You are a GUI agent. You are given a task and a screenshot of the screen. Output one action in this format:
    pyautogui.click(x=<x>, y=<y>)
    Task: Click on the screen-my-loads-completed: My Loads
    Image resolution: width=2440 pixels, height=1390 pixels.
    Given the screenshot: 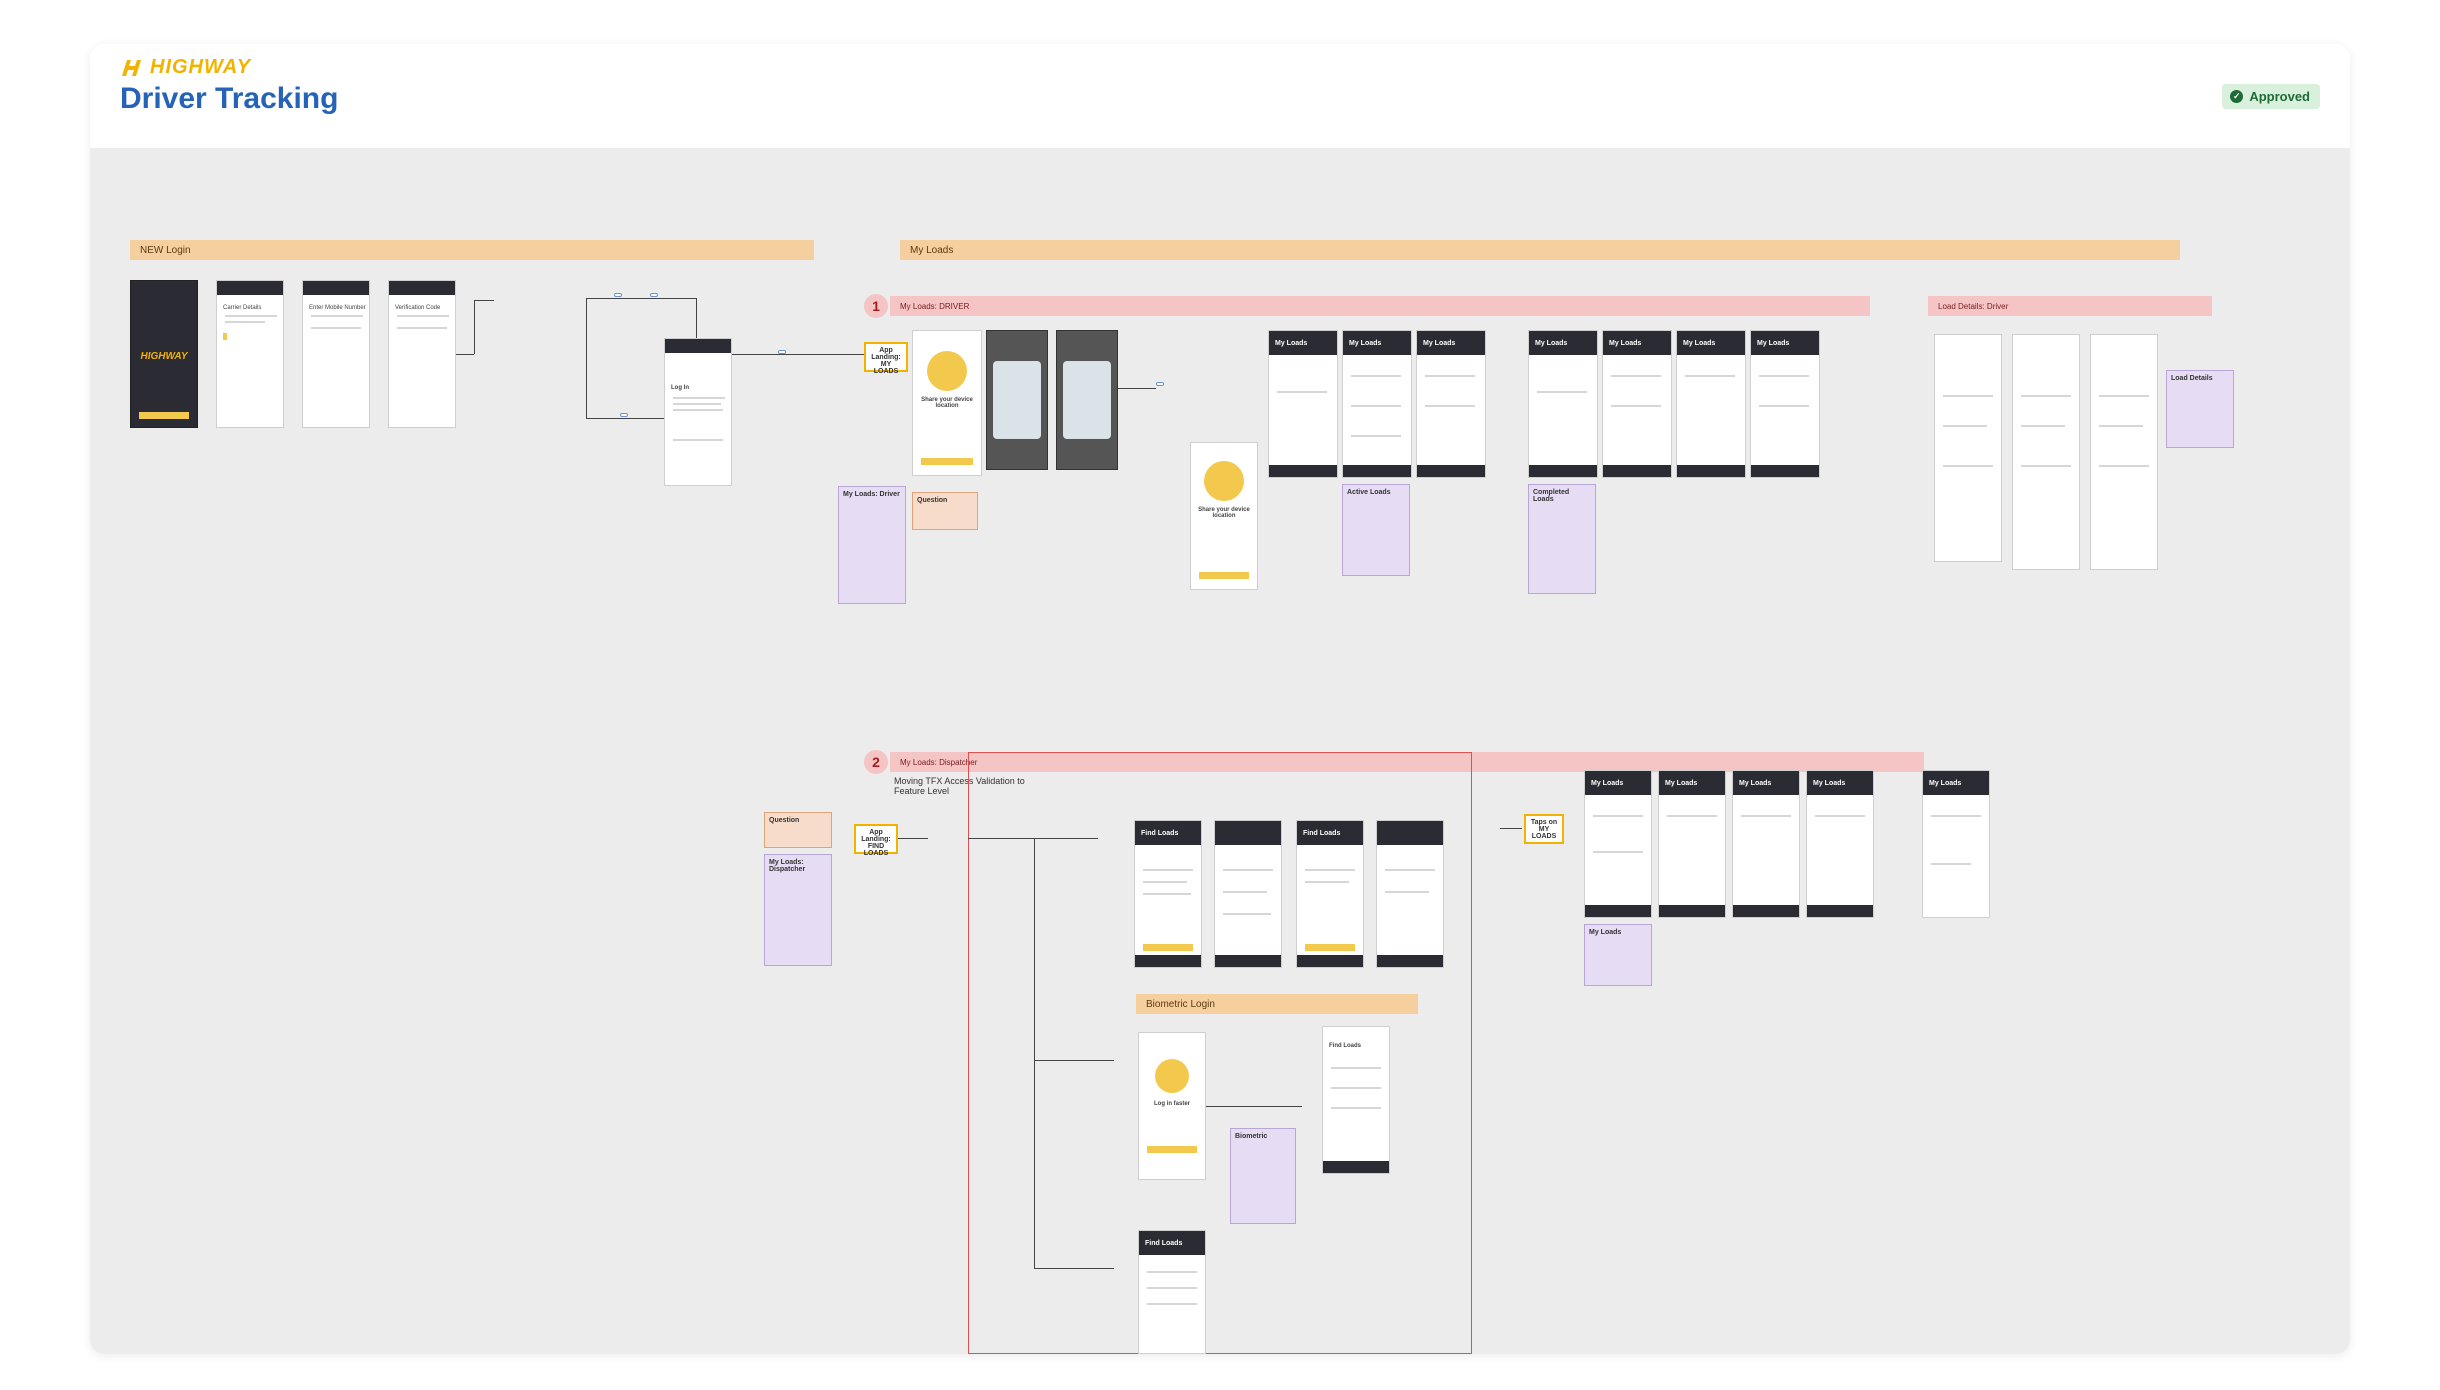 What is the action you would take?
    pyautogui.click(x=1637, y=404)
    